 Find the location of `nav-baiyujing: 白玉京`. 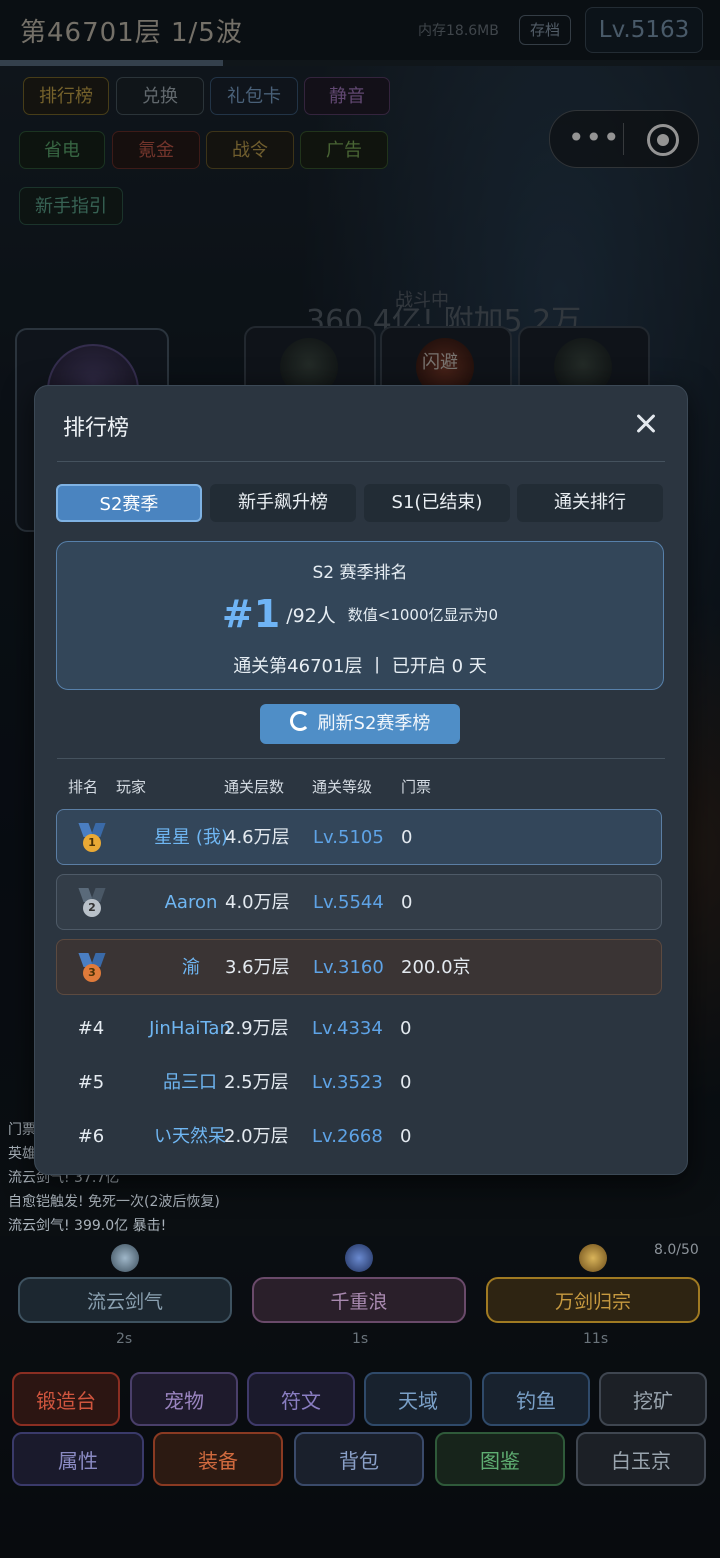

nav-baiyujing: 白玉京 is located at coordinates (641, 1459).